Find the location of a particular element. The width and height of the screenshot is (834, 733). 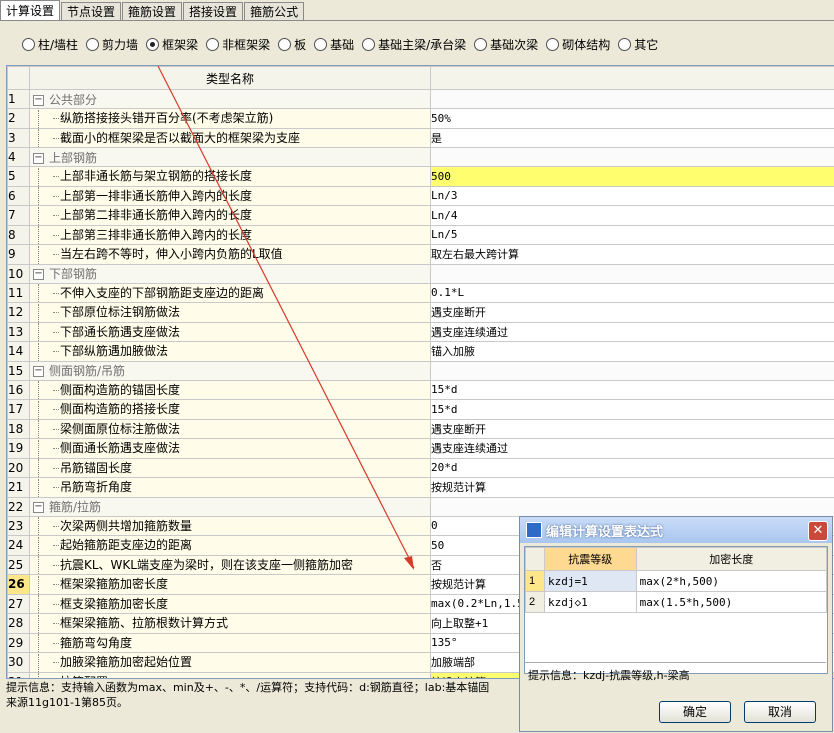

component-radio-1: 柱/墙柱 is located at coordinates (50, 44).